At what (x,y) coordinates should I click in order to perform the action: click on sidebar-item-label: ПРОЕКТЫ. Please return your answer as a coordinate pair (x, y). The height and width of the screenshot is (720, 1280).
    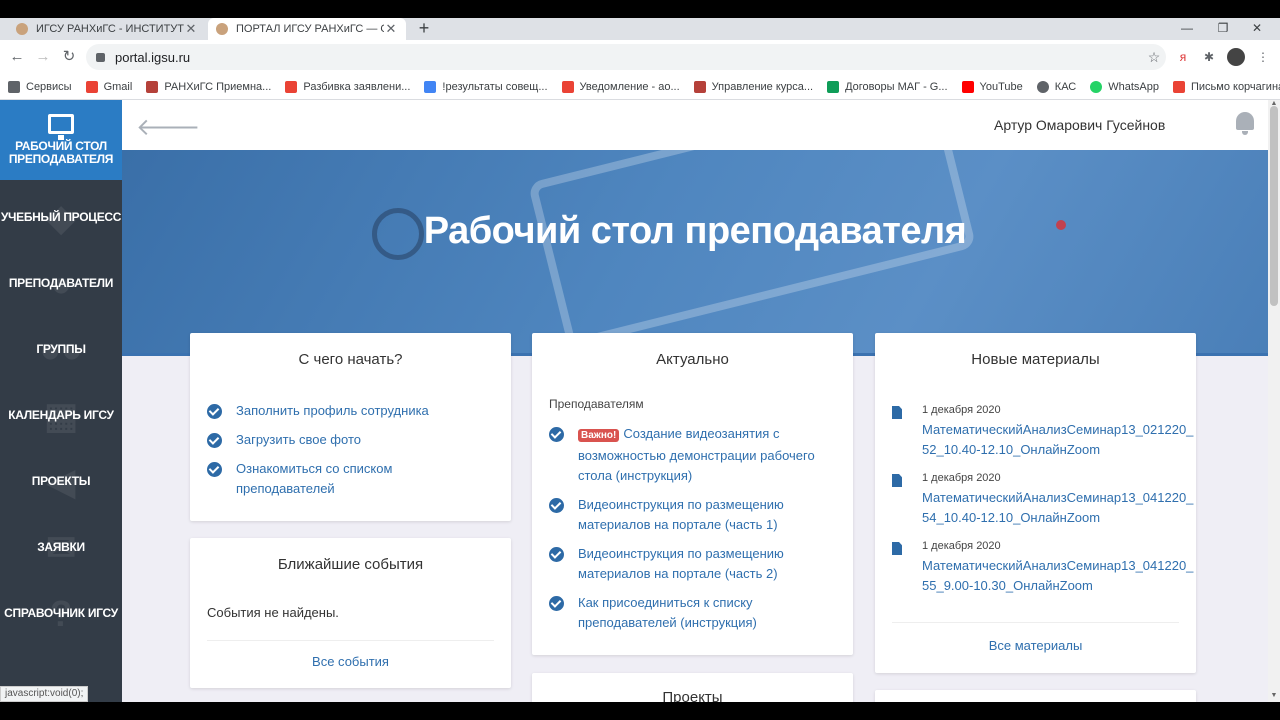
    Looking at the image, I should click on (61, 480).